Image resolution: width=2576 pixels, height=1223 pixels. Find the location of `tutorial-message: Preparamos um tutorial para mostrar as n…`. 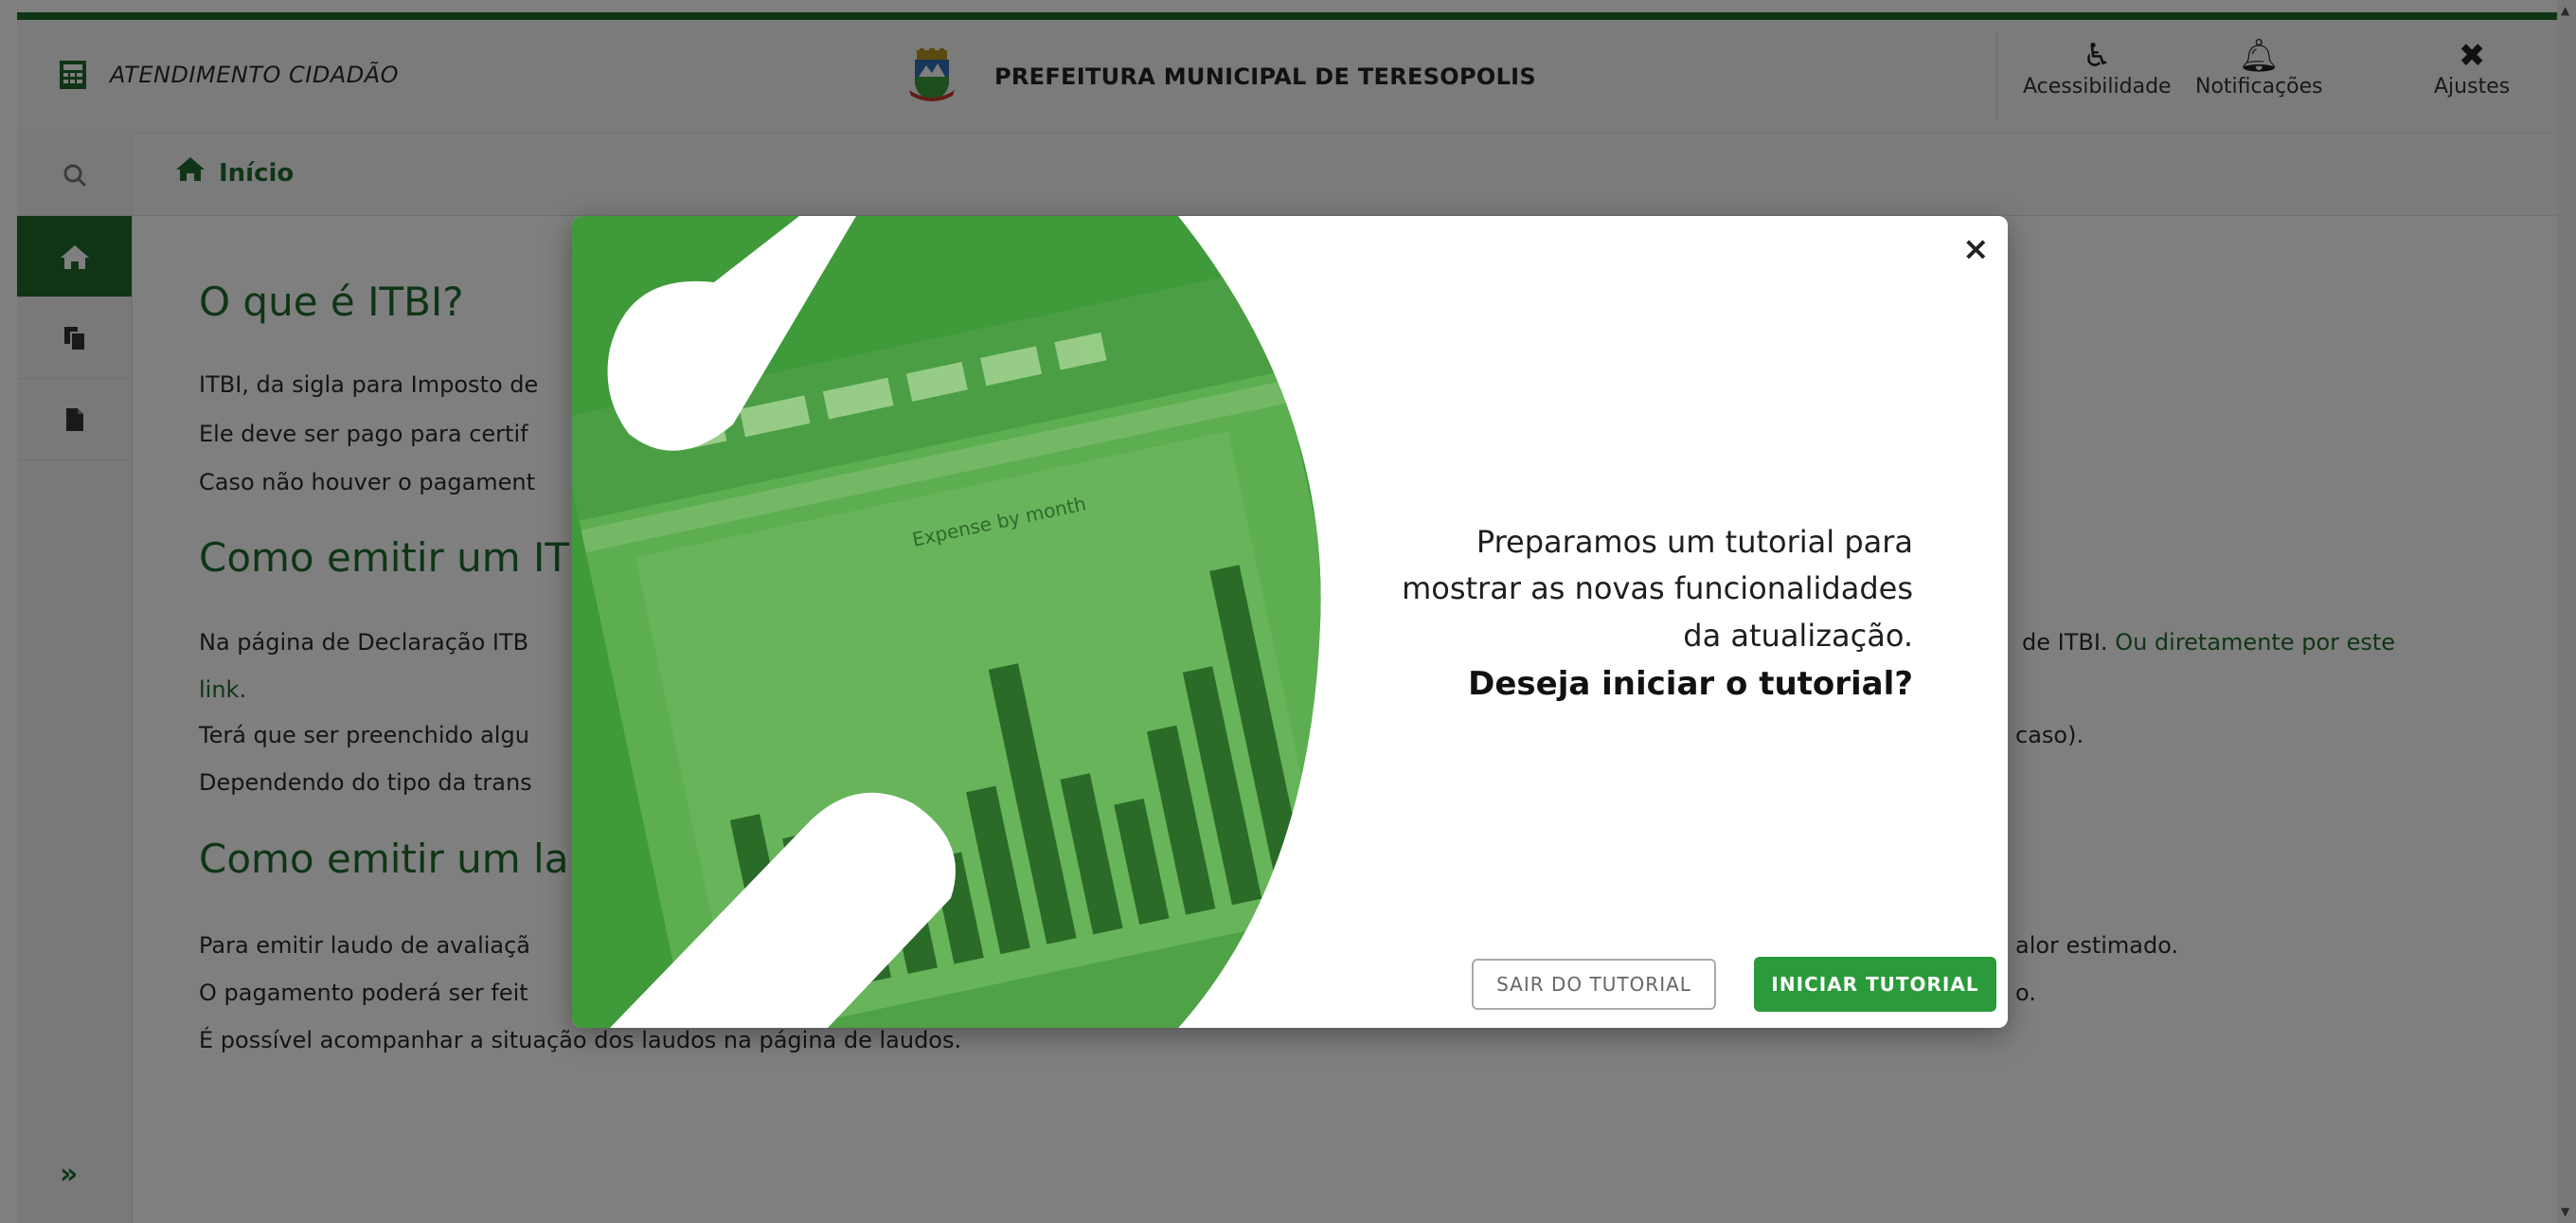

tutorial-message: Preparamos um tutorial para mostrar as n… is located at coordinates (1581, 614).